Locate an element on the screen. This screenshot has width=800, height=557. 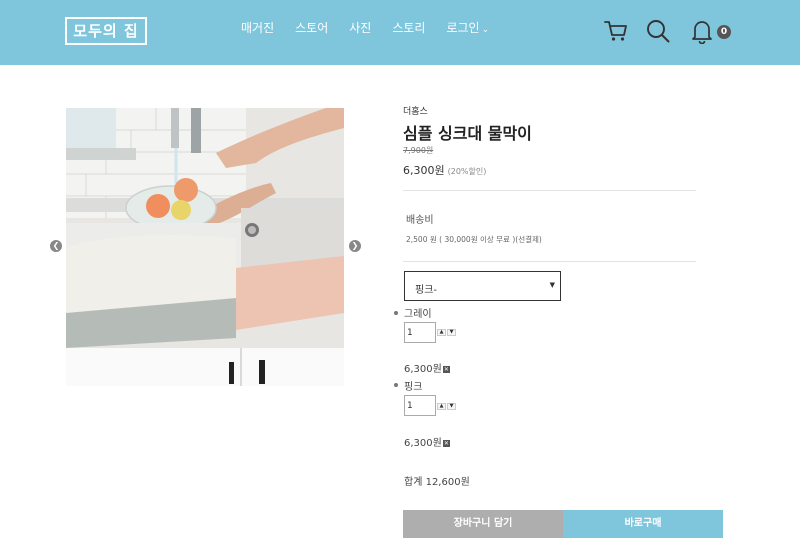
gallery-prev-button: ❮ is located at coordinates (56, 246).